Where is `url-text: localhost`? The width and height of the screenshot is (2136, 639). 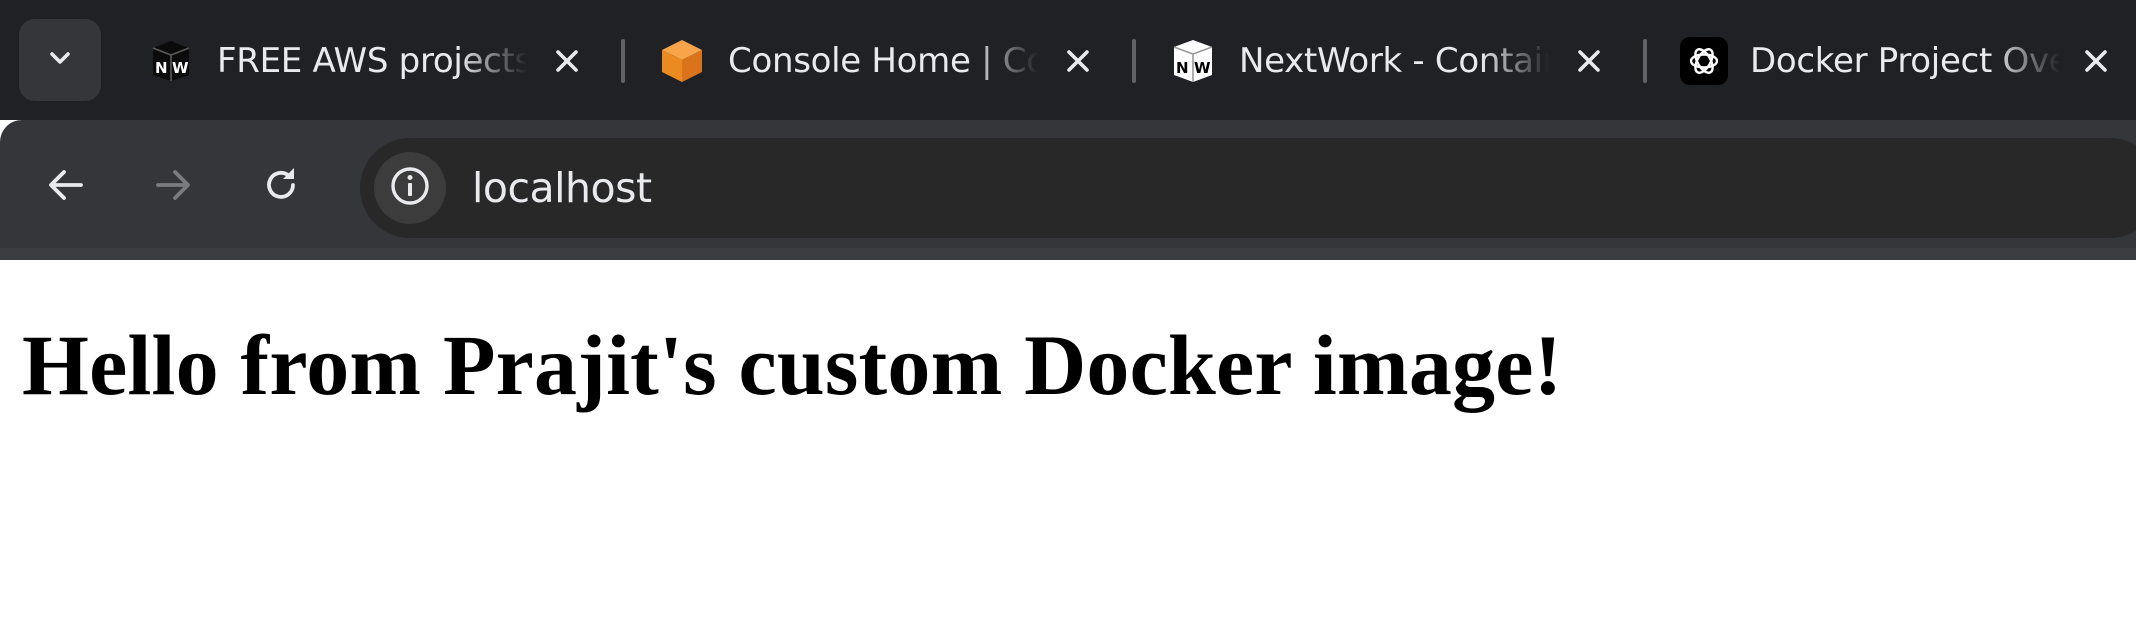 url-text: localhost is located at coordinates (562, 188).